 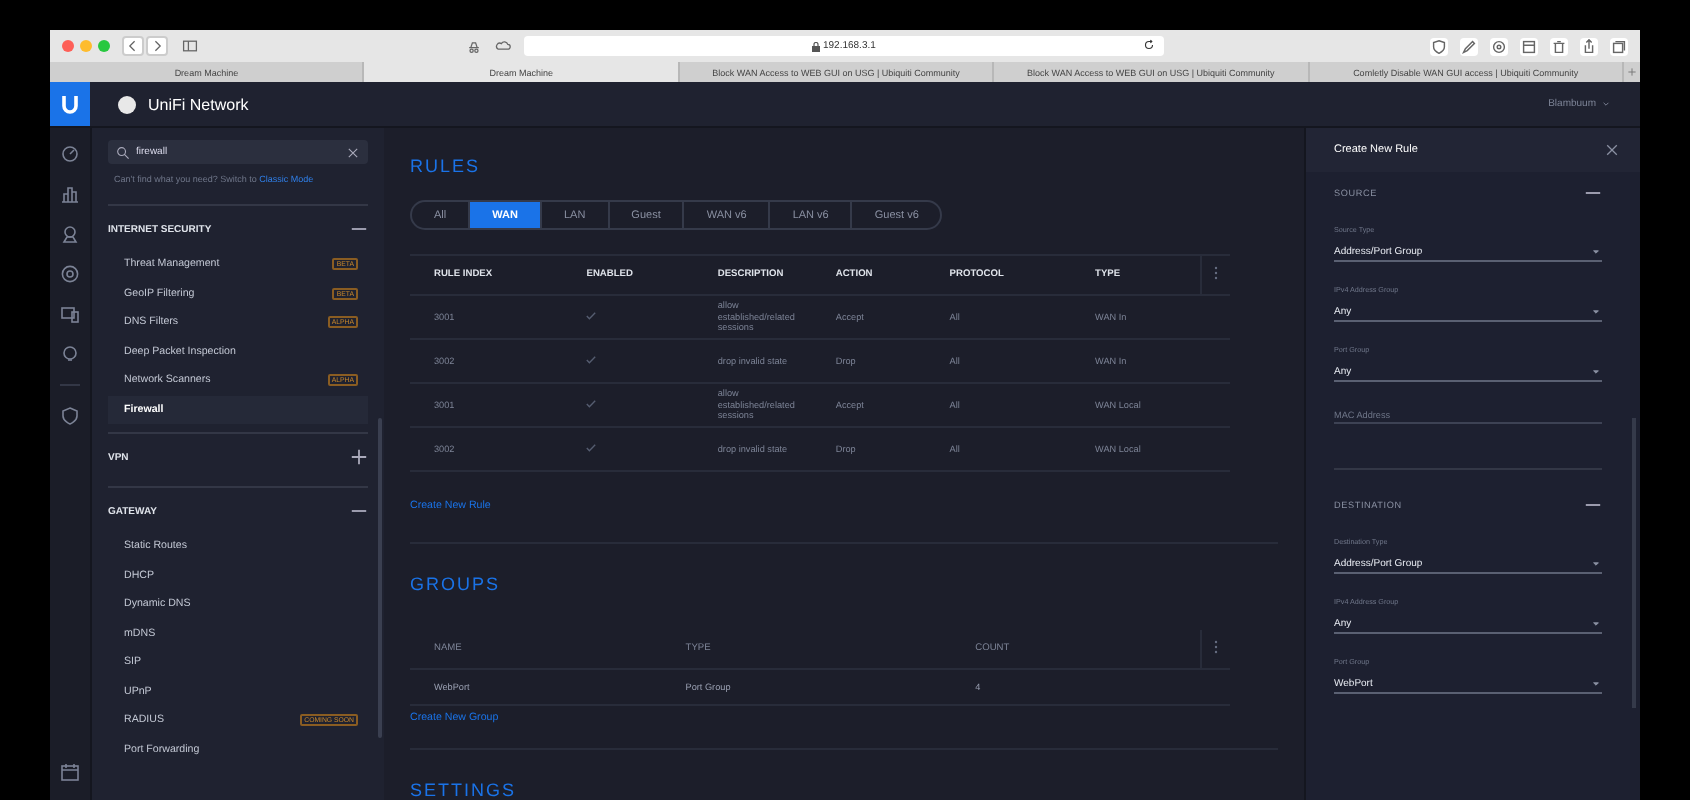 What do you see at coordinates (70, 154) in the screenshot?
I see `dashboard-icon` at bounding box center [70, 154].